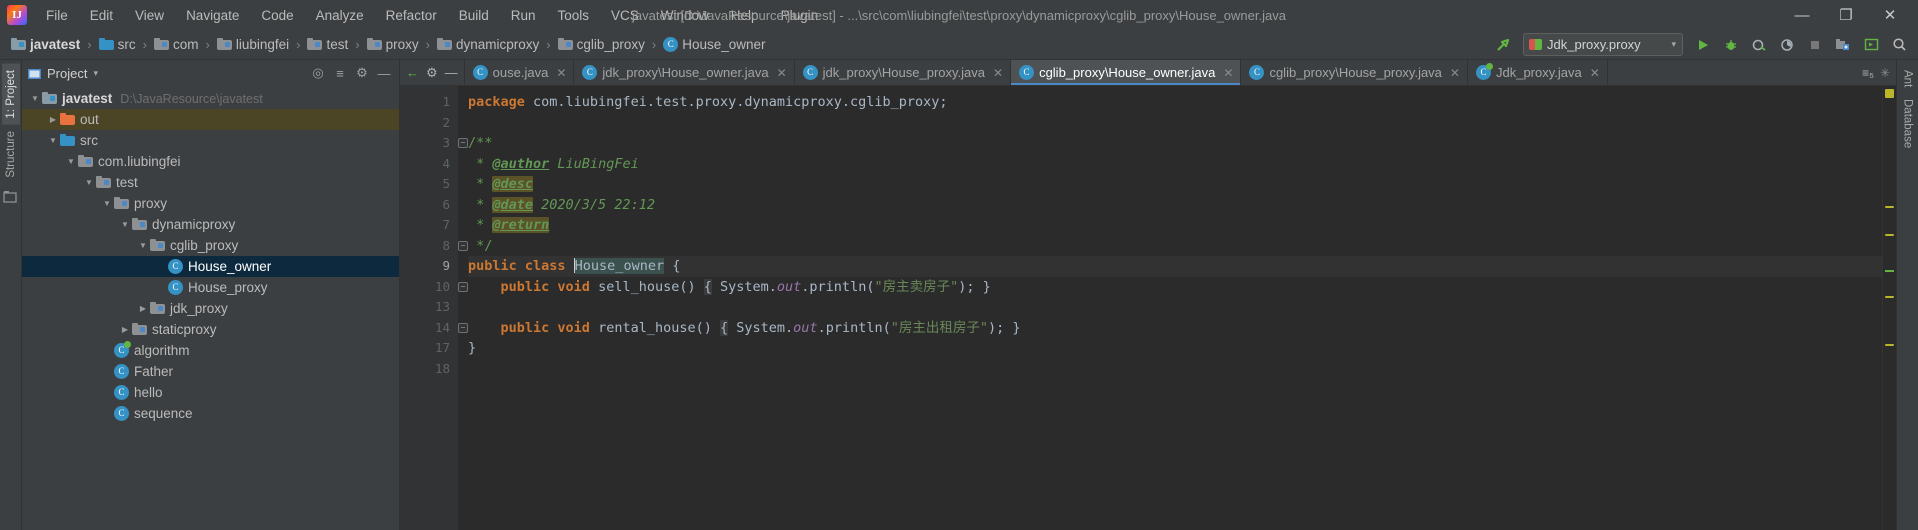 This screenshot has height=530, width=1918. I want to click on menu-item-view: View, so click(149, 15).